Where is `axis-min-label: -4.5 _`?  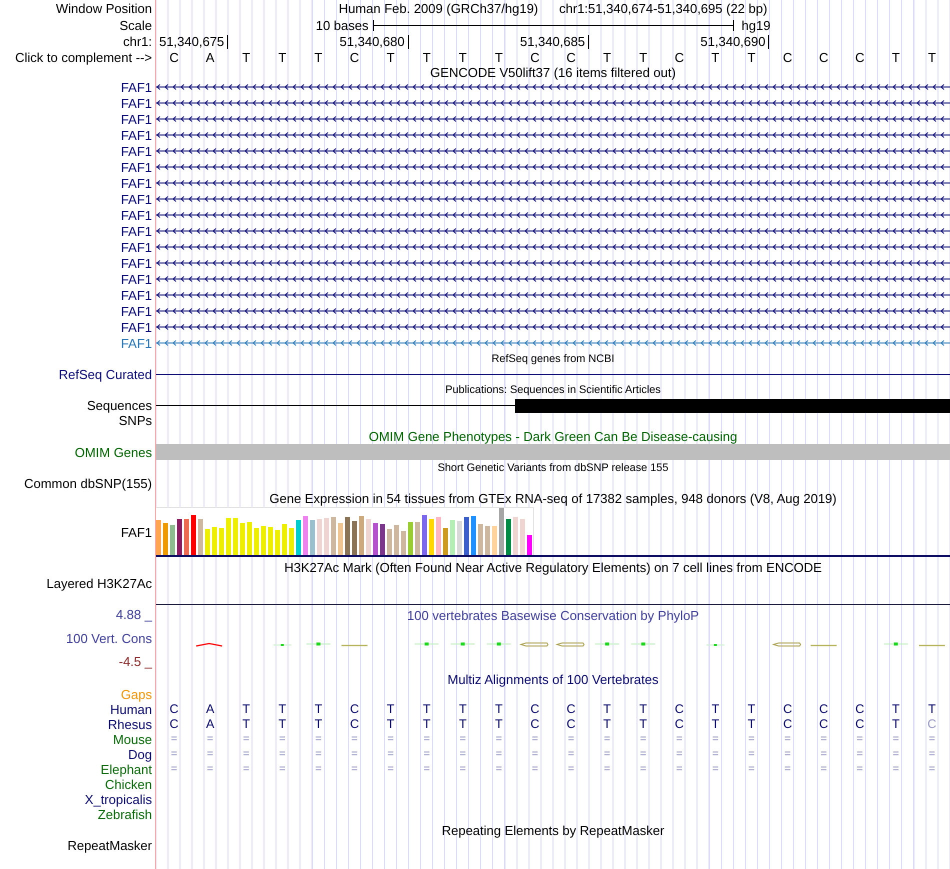 axis-min-label: -4.5 _ is located at coordinates (135, 661).